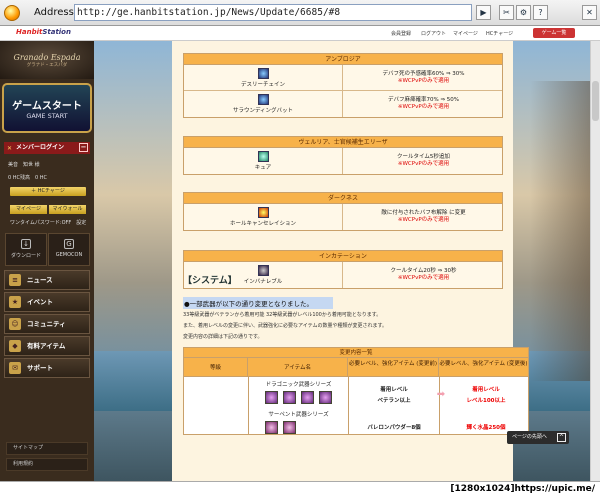  Describe the element at coordinates (47, 108) in the screenshot. I see `game-start-button: ゲームスタート GAME START` at that location.